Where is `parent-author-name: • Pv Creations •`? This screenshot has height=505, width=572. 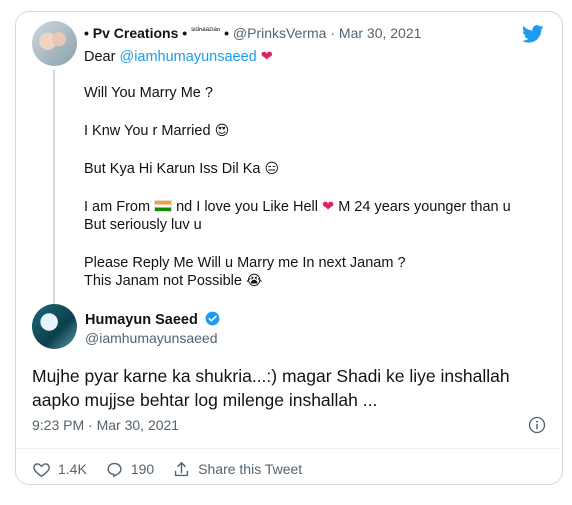 parent-author-name: • Pv Creations • is located at coordinates (135, 33).